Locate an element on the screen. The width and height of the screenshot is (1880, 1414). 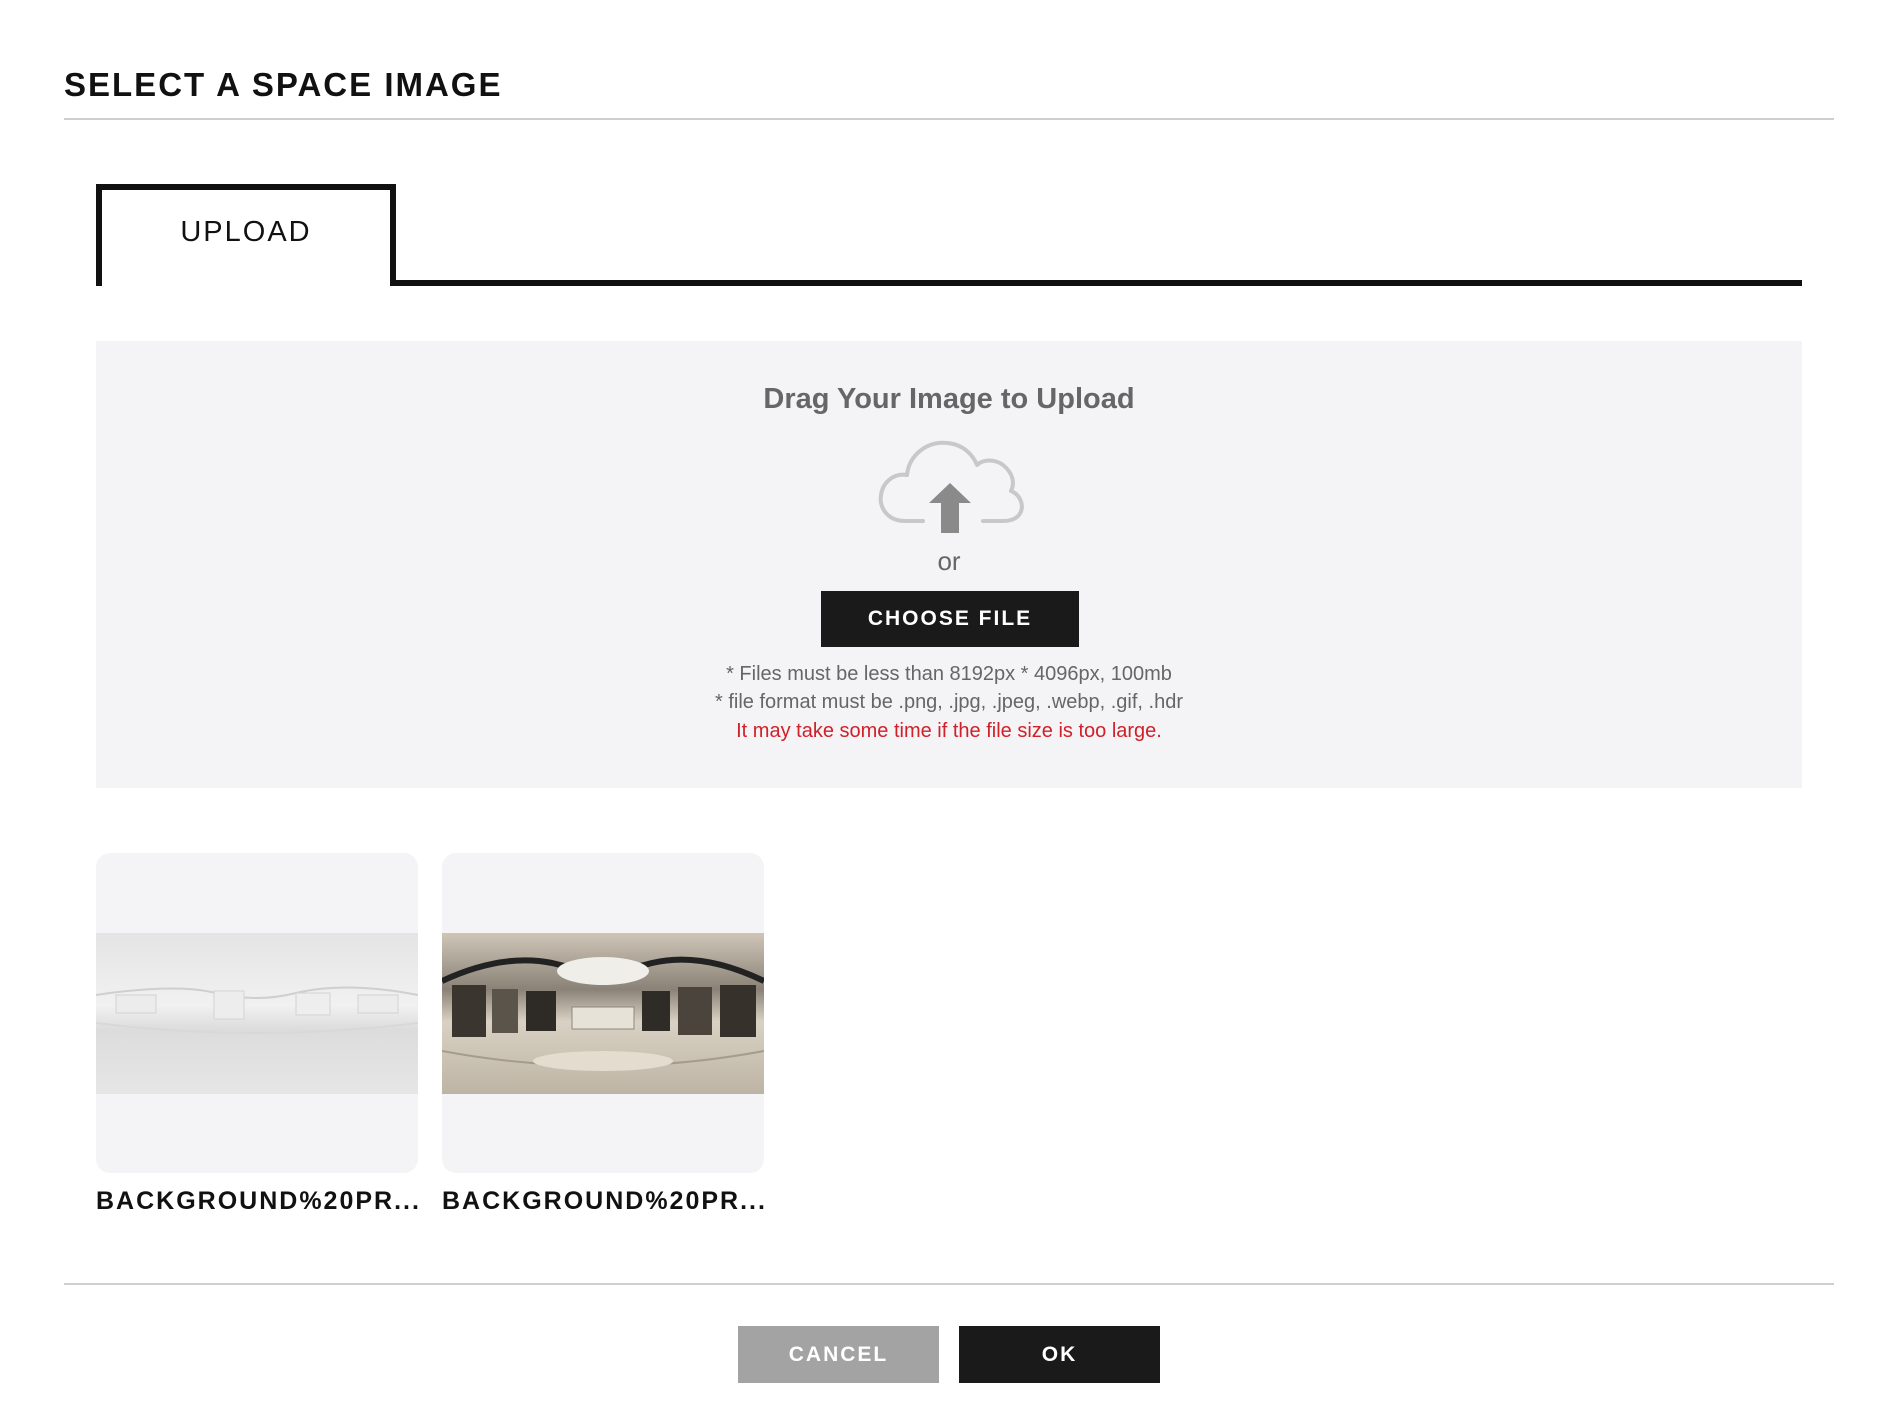
tab-upload-label: UPLOAD is located at coordinates (246, 231).